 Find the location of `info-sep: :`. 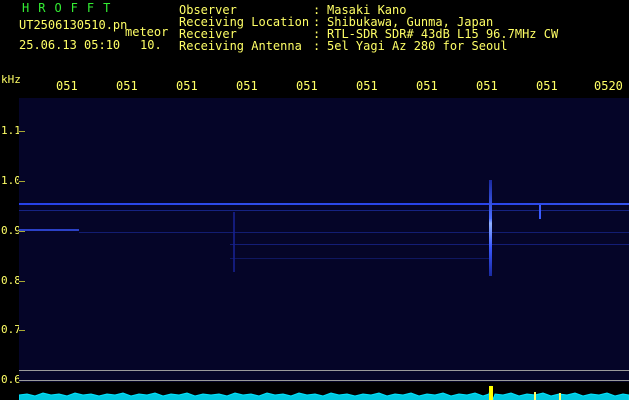

info-sep: : is located at coordinates (317, 46).